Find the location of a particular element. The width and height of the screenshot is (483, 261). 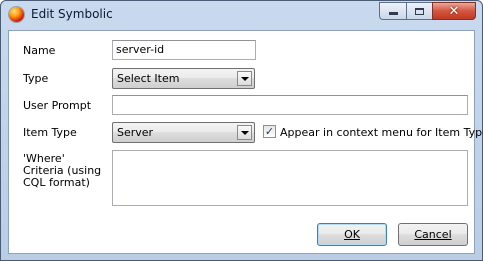

cancel-button: Cancel is located at coordinates (433, 234).